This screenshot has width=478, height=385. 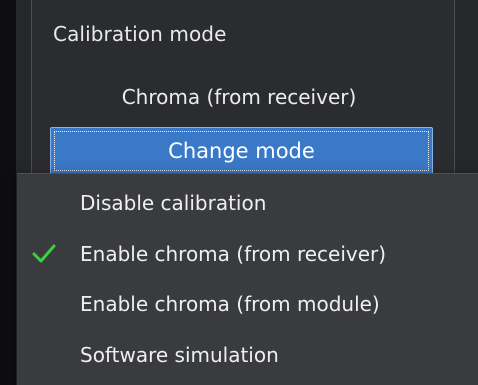 I want to click on menu-item-label: Enable chroma (from module), so click(x=230, y=304).